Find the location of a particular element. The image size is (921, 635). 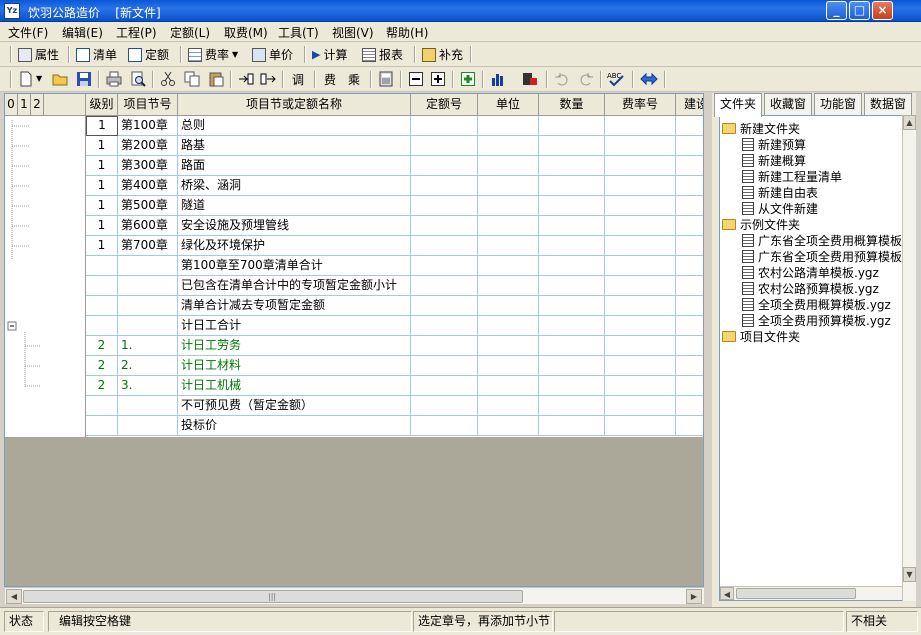

cell-name: 计日工材料 is located at coordinates (294, 366).